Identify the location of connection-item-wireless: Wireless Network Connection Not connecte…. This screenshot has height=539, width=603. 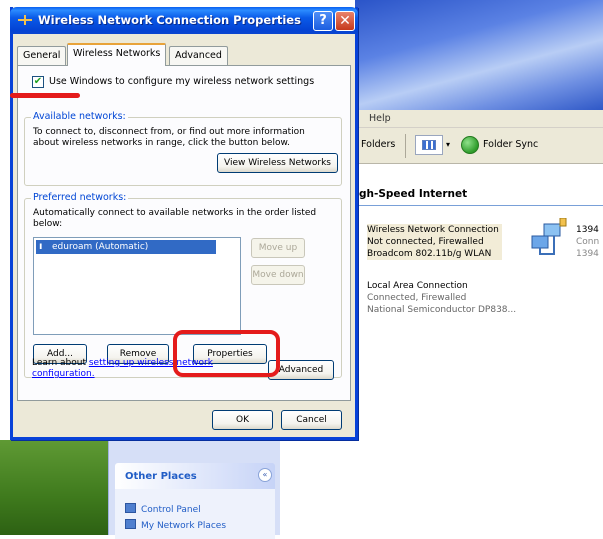
(434, 242).